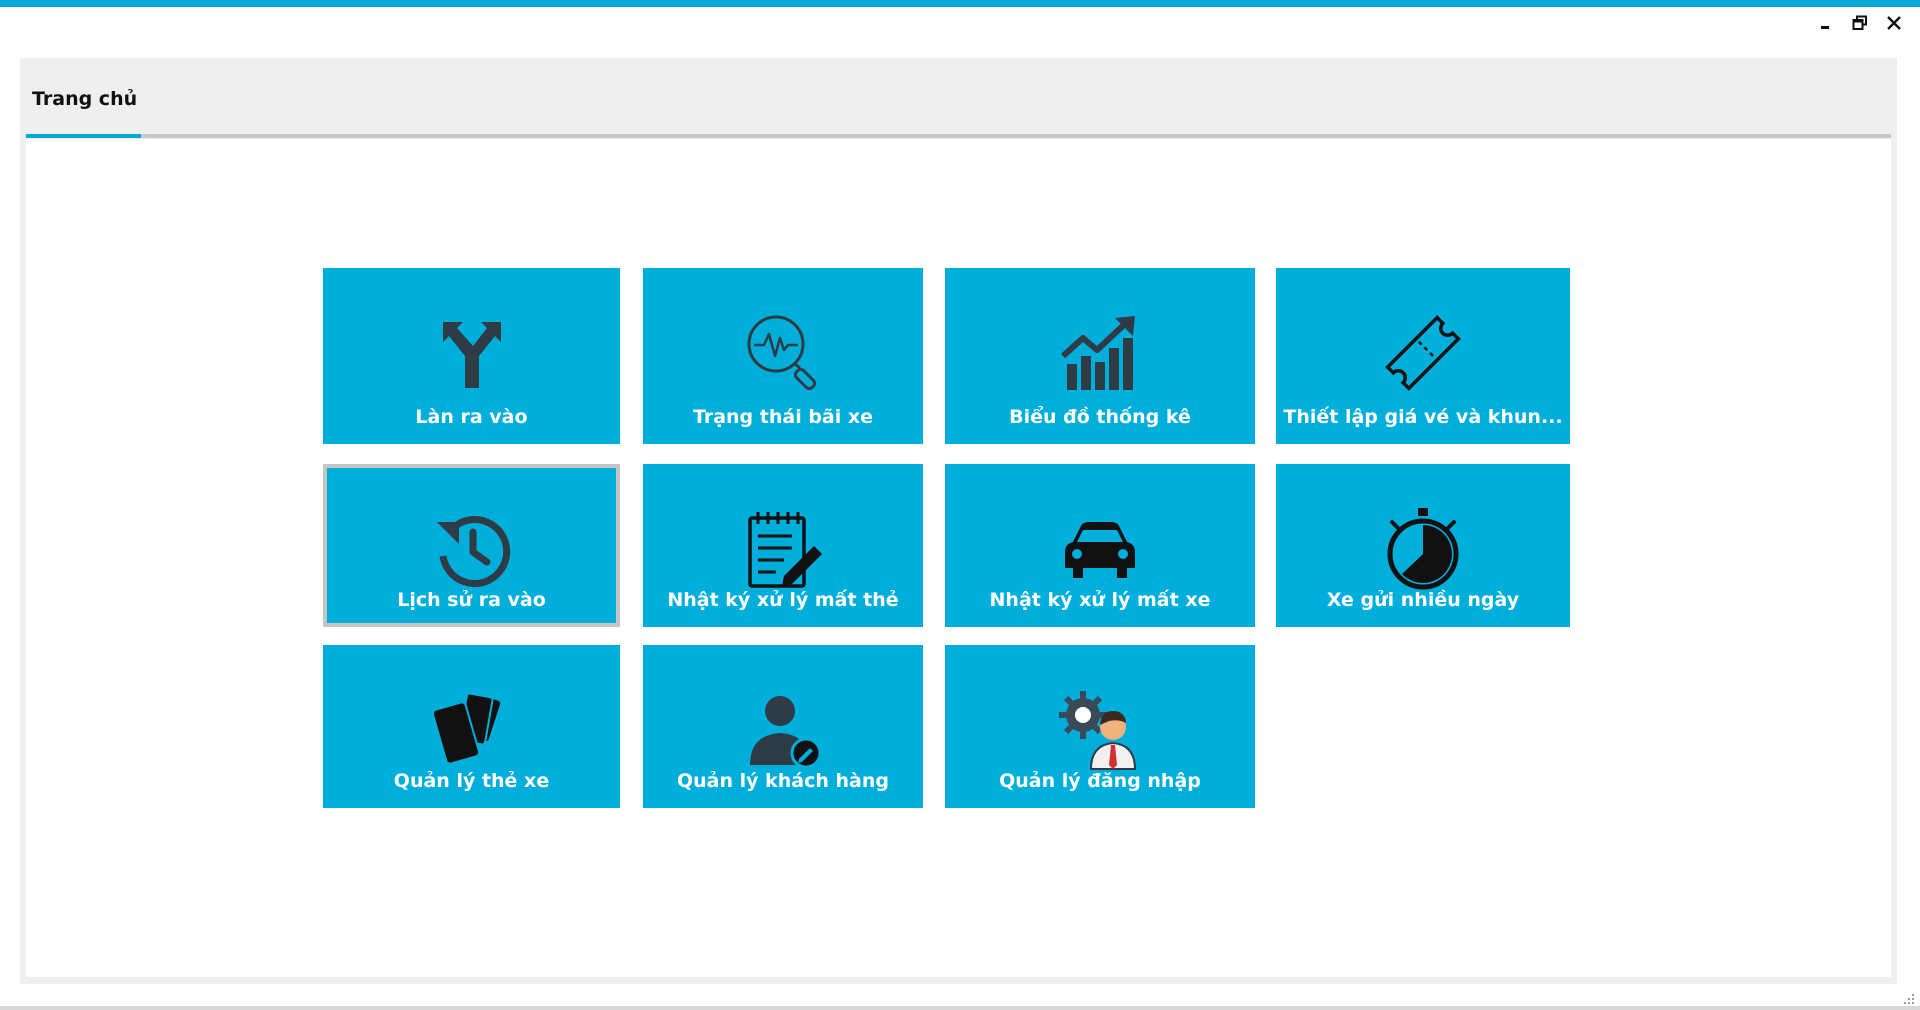 The height and width of the screenshot is (1010, 1920). I want to click on tile-label: Quản lý đăng nhập, so click(1100, 781).